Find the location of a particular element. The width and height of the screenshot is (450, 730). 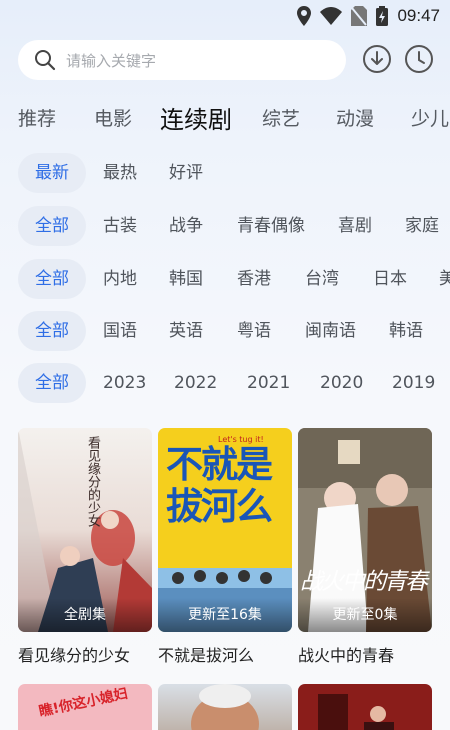

series-title: 不就是拔河么 is located at coordinates (206, 655).